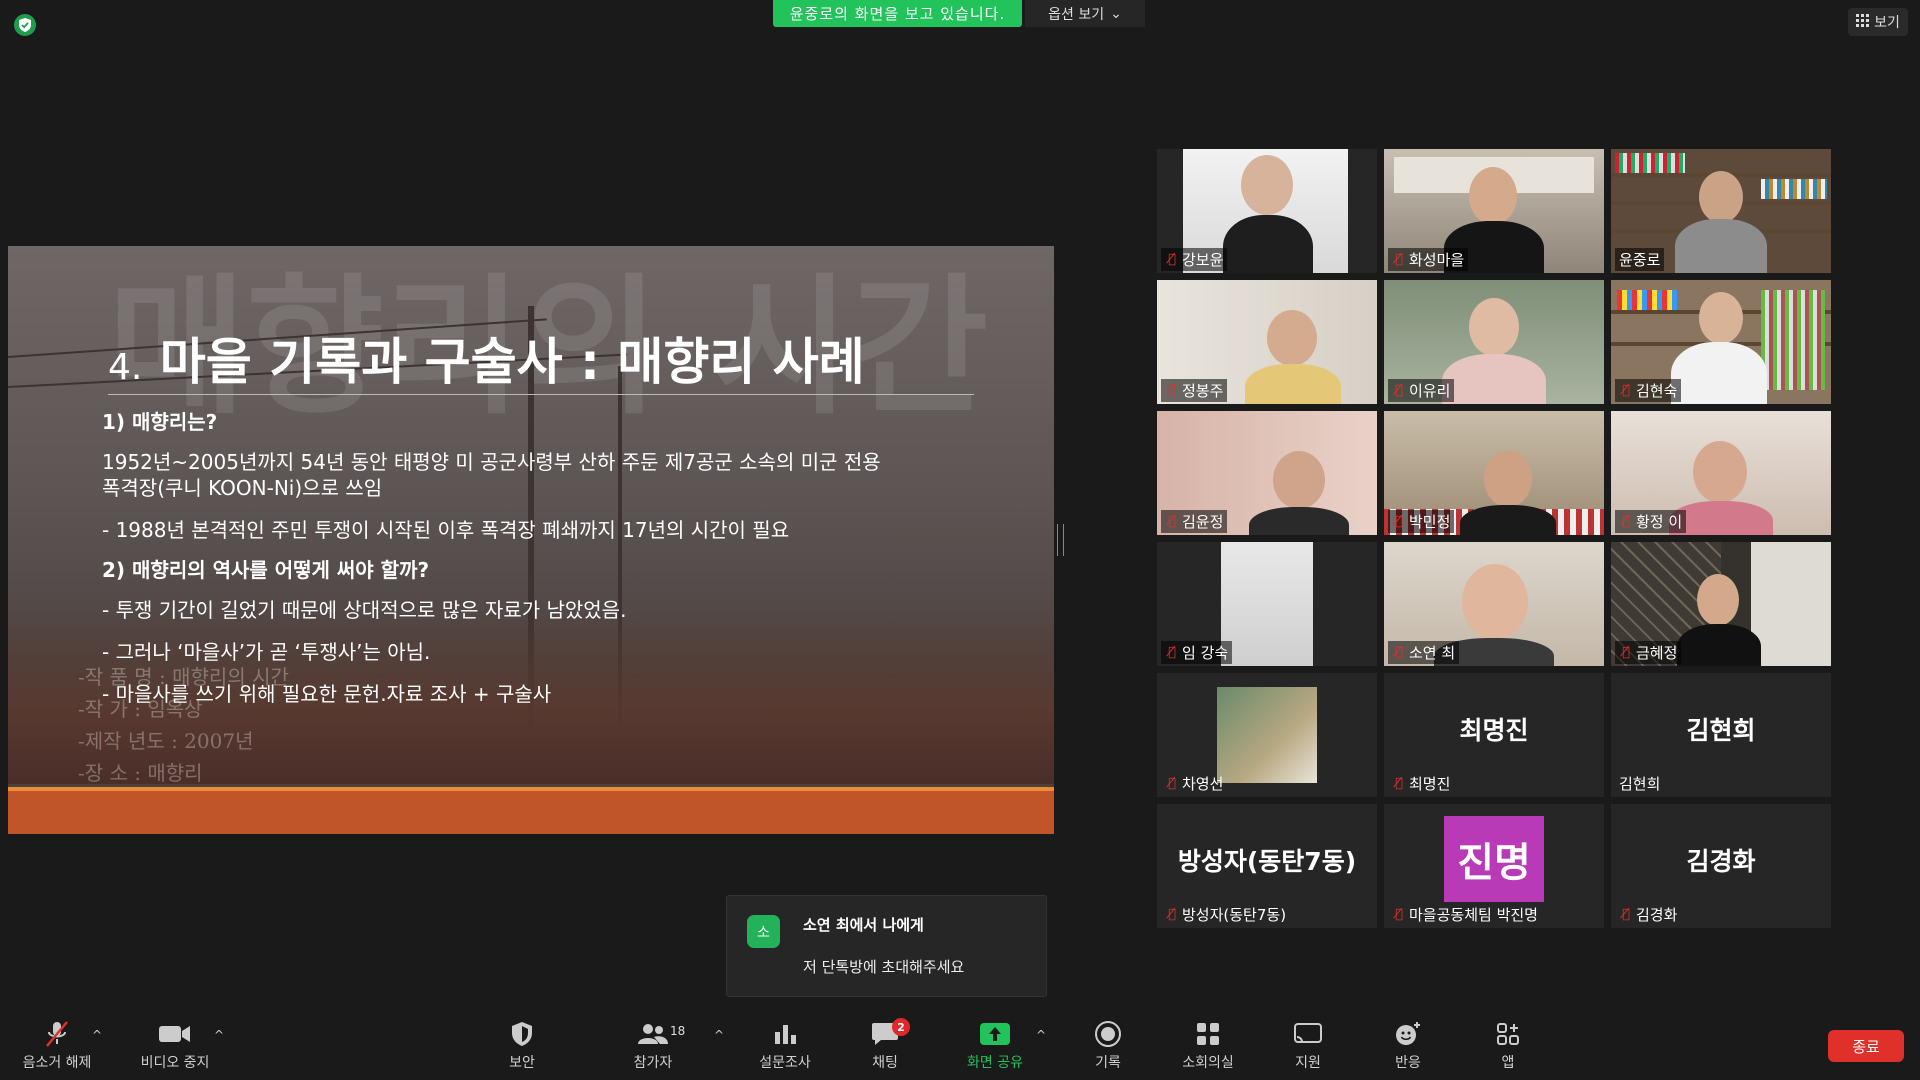  What do you see at coordinates (327, 694) in the screenshot?
I see `slide-text-line: - 마을사를 쓰기 위해 필요한 문헌.자료 조사 + 구술사` at bounding box center [327, 694].